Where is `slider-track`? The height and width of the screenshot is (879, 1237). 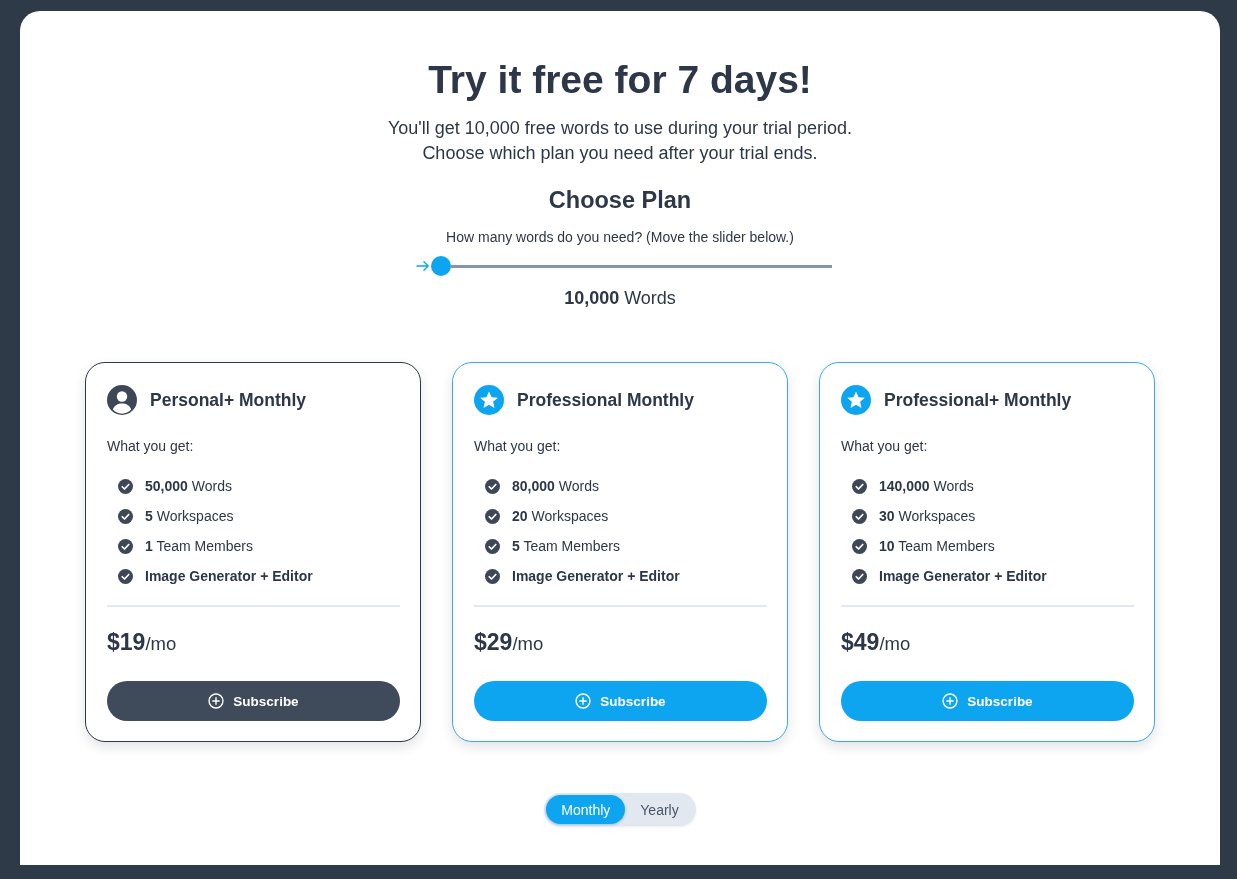
slider-track is located at coordinates (631, 266).